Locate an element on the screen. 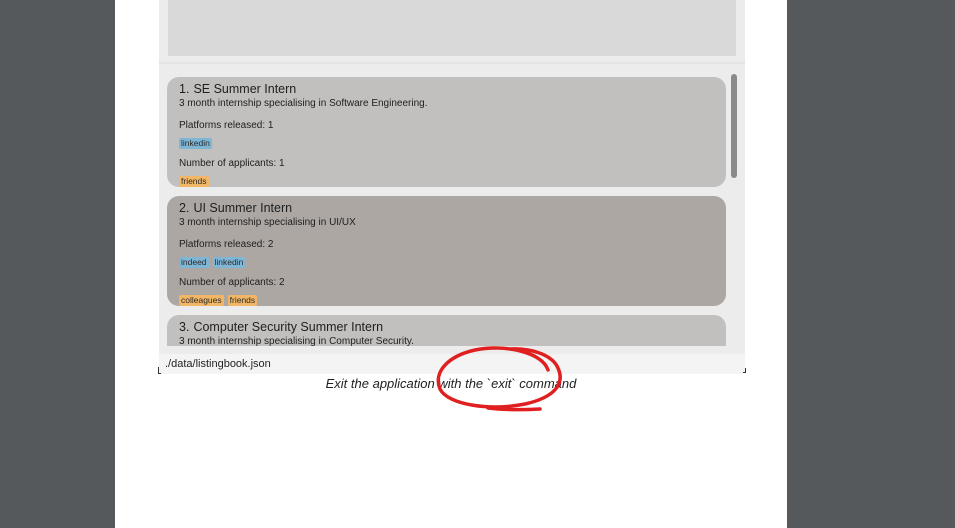 The image size is (955, 528). platform-tags: indeed linkedin is located at coordinates (446, 260).